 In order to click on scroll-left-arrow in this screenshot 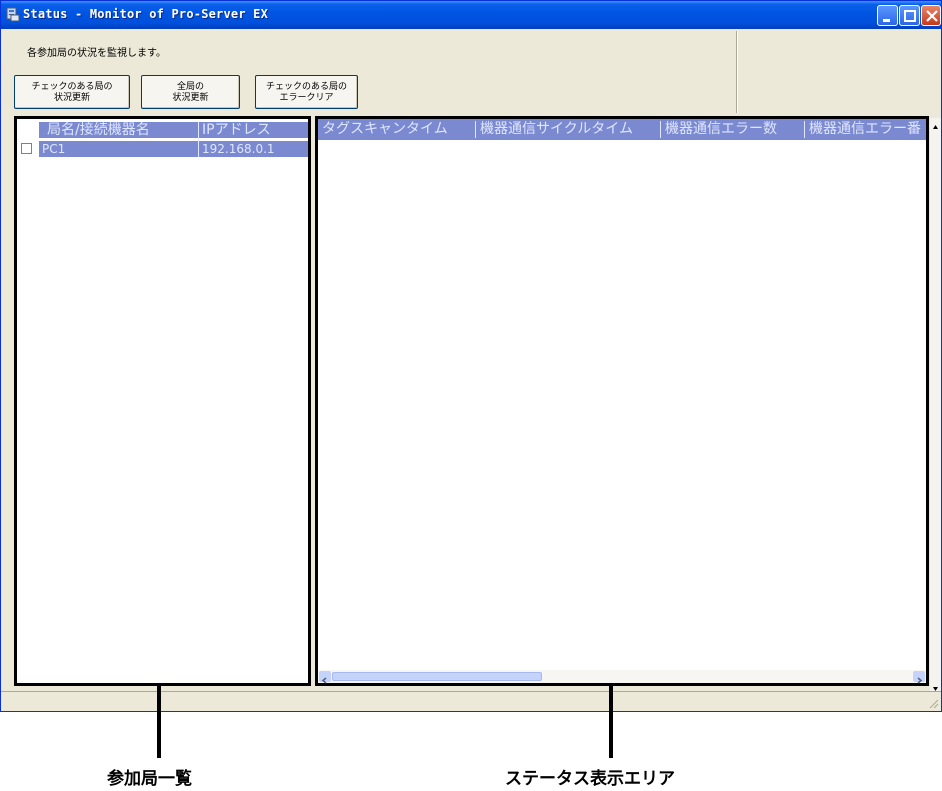, I will do `click(325, 677)`.